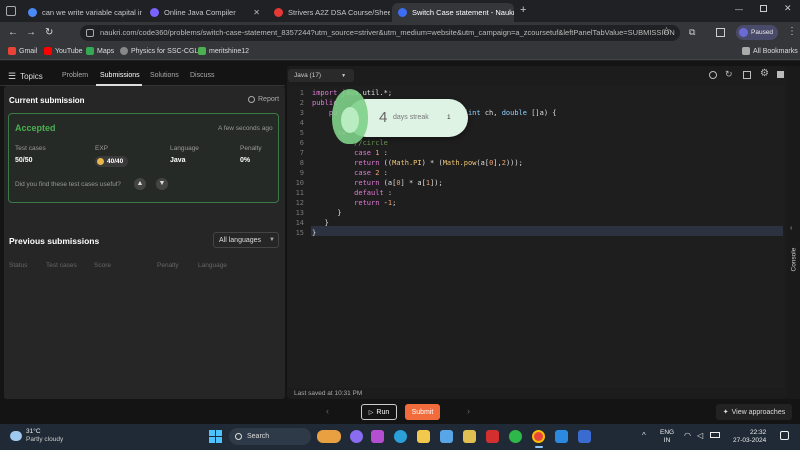 The height and width of the screenshot is (450, 800). I want to click on reset-icon: ↻, so click(729, 74).